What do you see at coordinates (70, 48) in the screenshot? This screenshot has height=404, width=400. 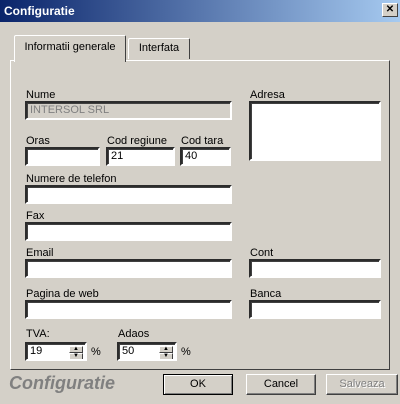 I see `tab-informatii-generale: Informatii generale` at bounding box center [70, 48].